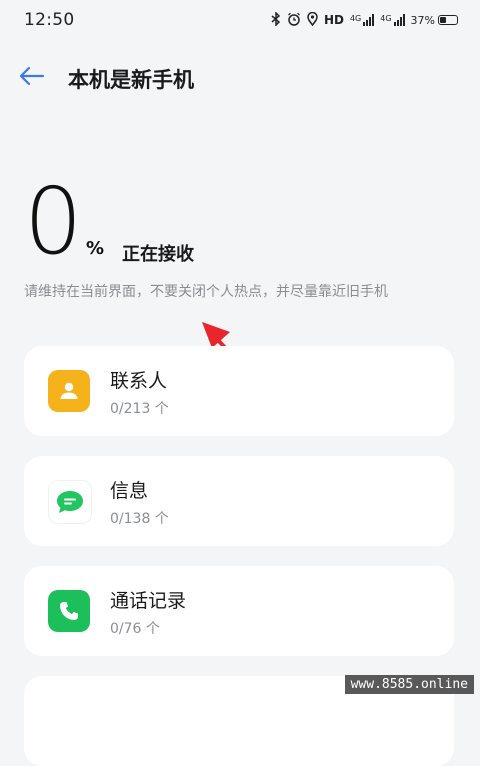 Image resolution: width=480 pixels, height=766 pixels. What do you see at coordinates (148, 601) in the screenshot?
I see `item-title: 通话记录` at bounding box center [148, 601].